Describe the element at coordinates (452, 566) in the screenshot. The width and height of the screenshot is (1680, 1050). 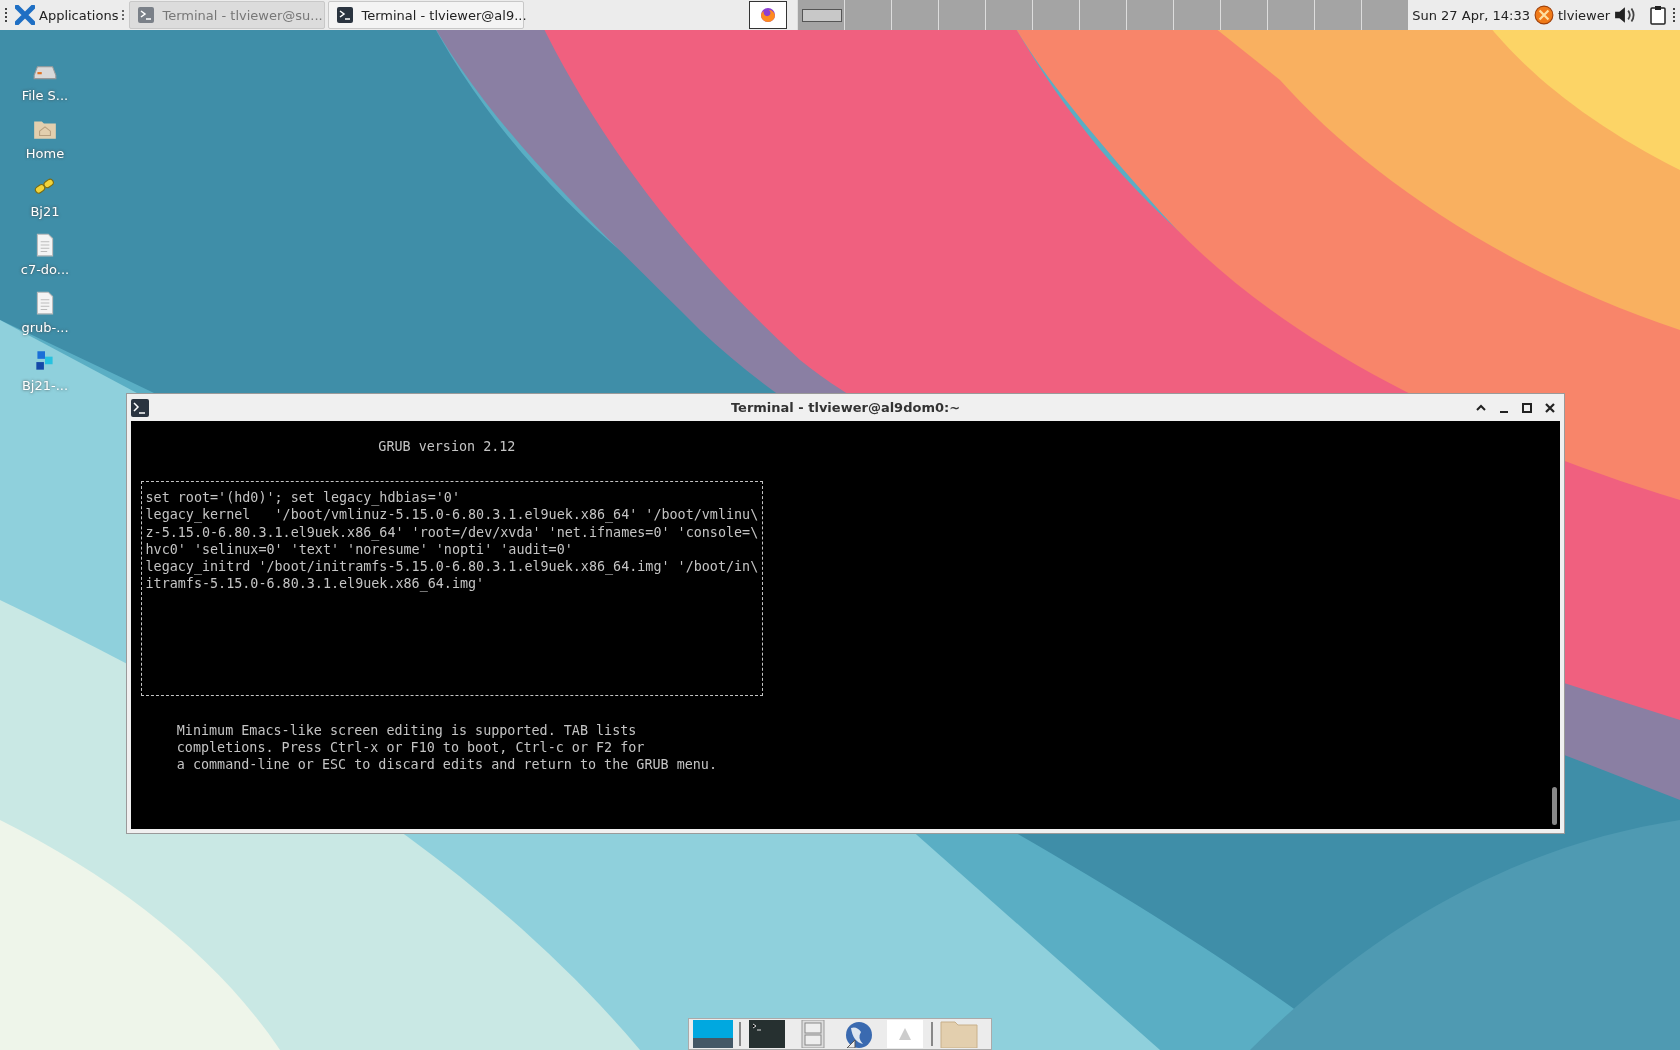
I see `editor-line: legacy_initrd '/boot/initramfs-5.15.0-6.80.3.1.el9uek.x86_64.img' '/boot/in\` at that location.